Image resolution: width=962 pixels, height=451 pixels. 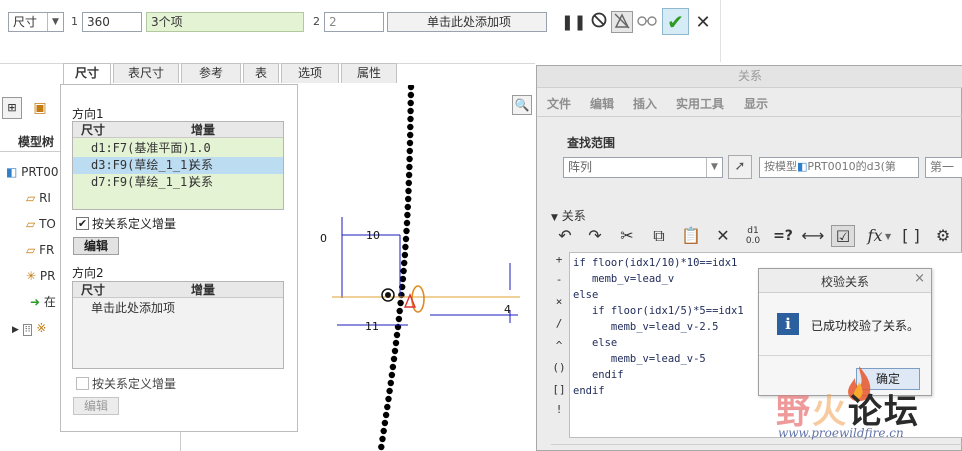 What do you see at coordinates (82, 383) in the screenshot?
I see `dir2-relation-checkbox` at bounding box center [82, 383].